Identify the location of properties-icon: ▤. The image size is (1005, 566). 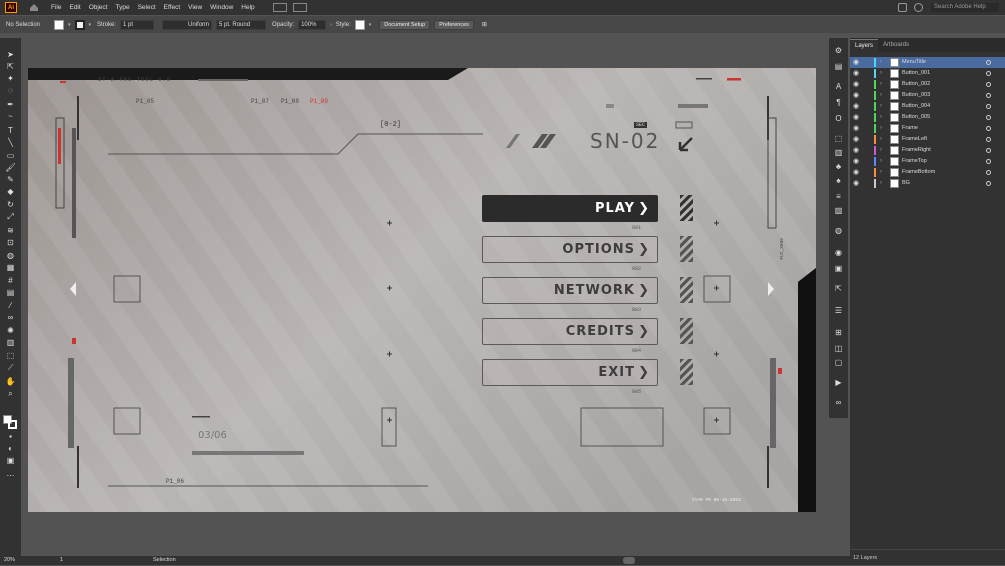
(838, 66).